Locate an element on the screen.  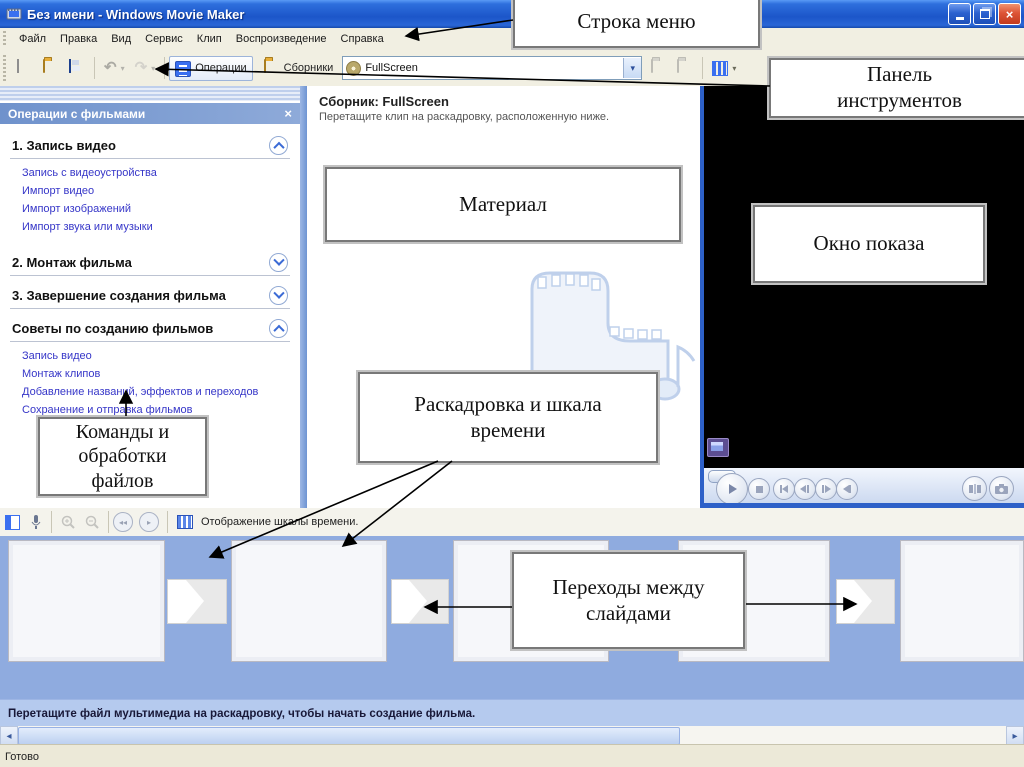
title-bar: Без имени - Windows Movie Maker × is located at coordinates (512, 14).